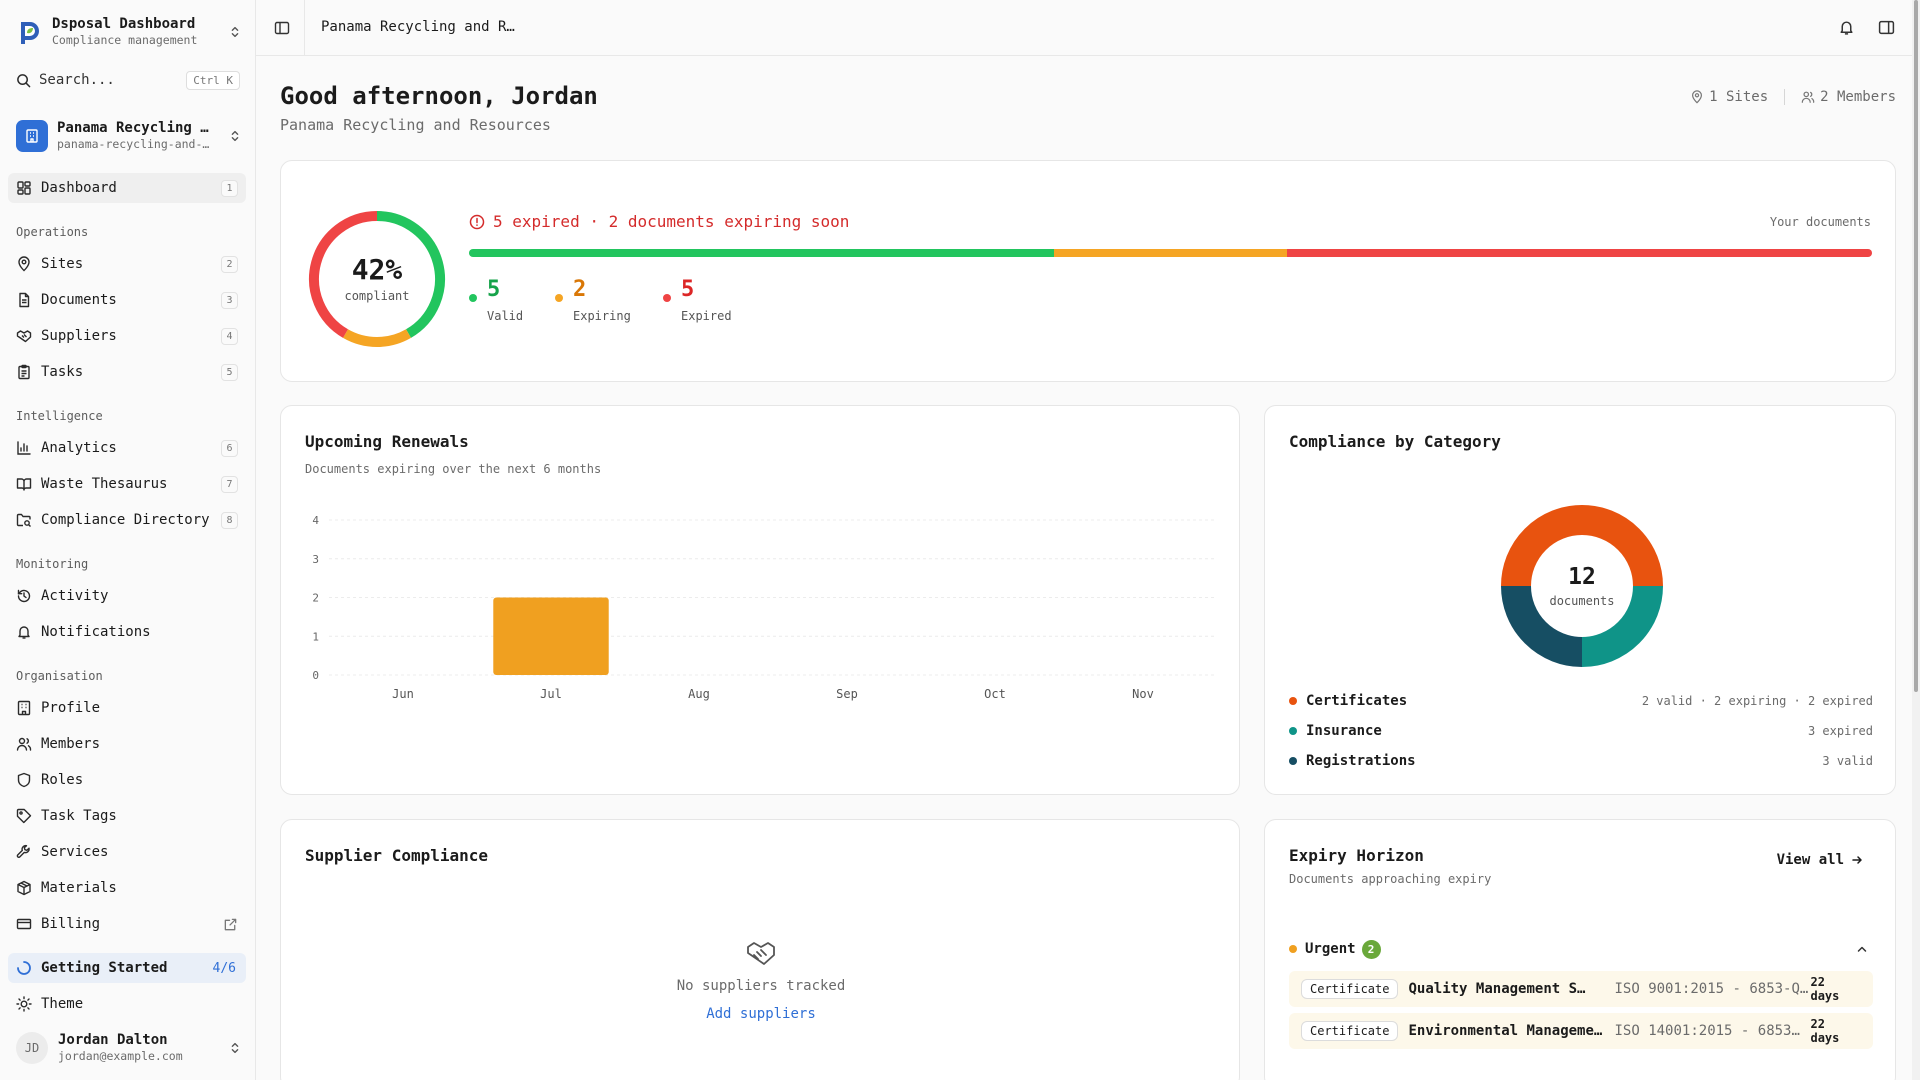  What do you see at coordinates (224, 968) in the screenshot?
I see `getting-started-progress: 4/6` at bounding box center [224, 968].